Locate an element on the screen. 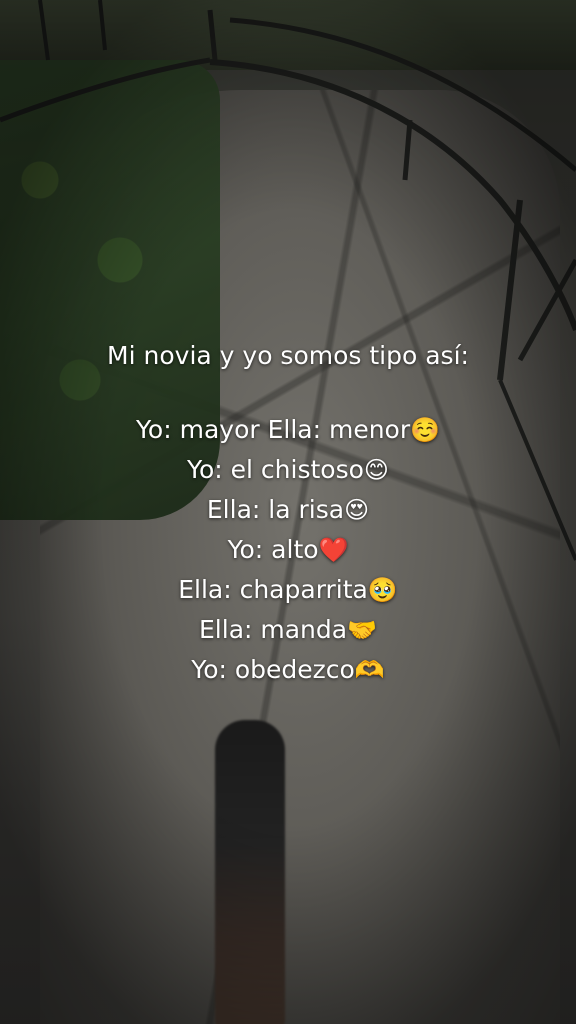 This screenshot has width=576, height=1024. caption-line: Ella: manda🤝 is located at coordinates (288, 630).